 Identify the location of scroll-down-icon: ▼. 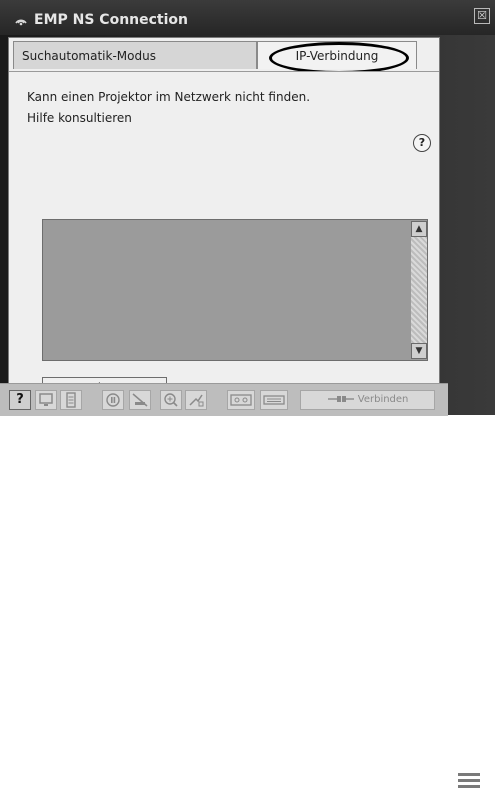
(419, 351).